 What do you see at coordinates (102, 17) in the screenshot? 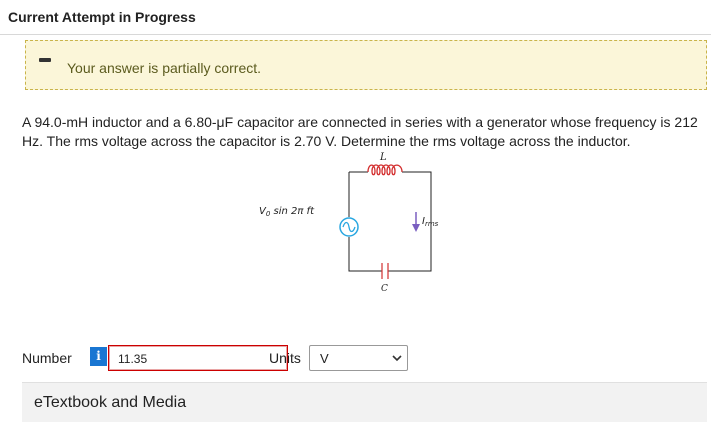
I see `page-title: Current Attempt in Progress` at bounding box center [102, 17].